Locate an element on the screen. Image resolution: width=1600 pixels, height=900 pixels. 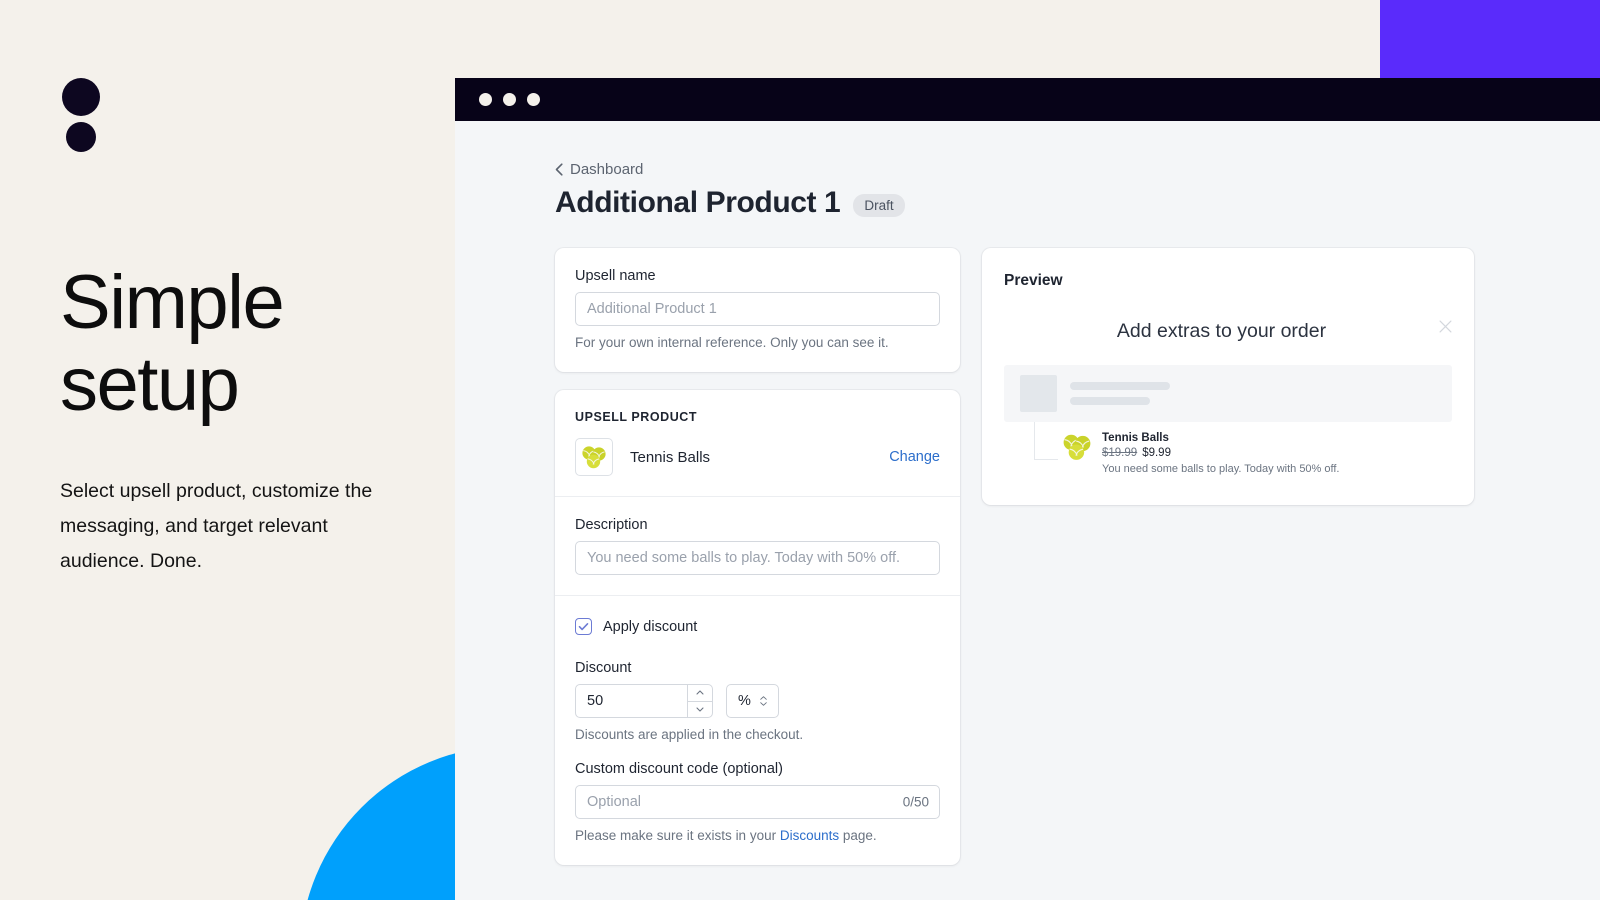
preview-item-prices: $19.99 $9.99 is located at coordinates (1220, 453).